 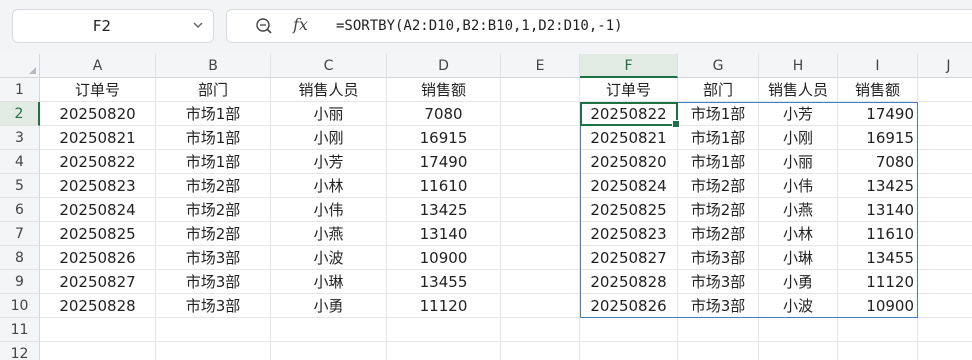 What do you see at coordinates (20, 114) in the screenshot?
I see `row-header-2: 2` at bounding box center [20, 114].